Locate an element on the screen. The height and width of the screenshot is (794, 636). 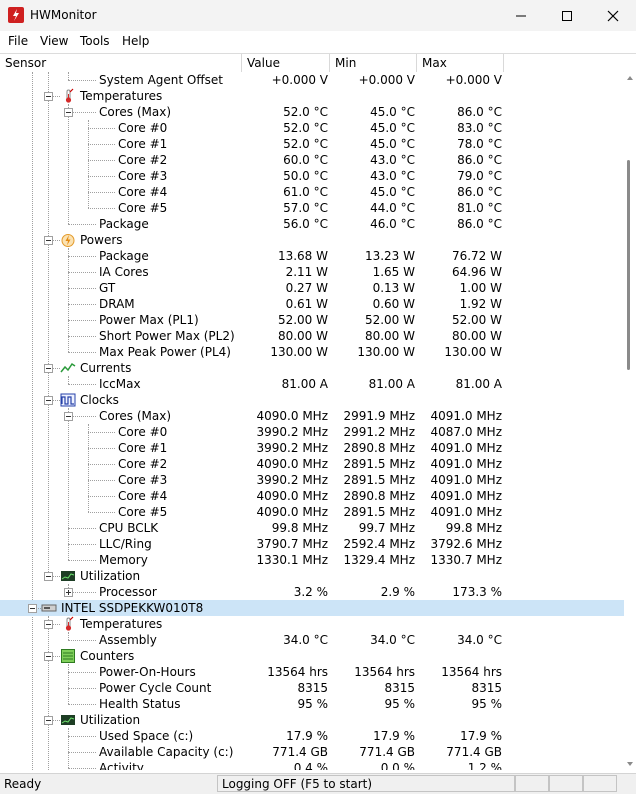
column-value: Value is located at coordinates (286, 63).